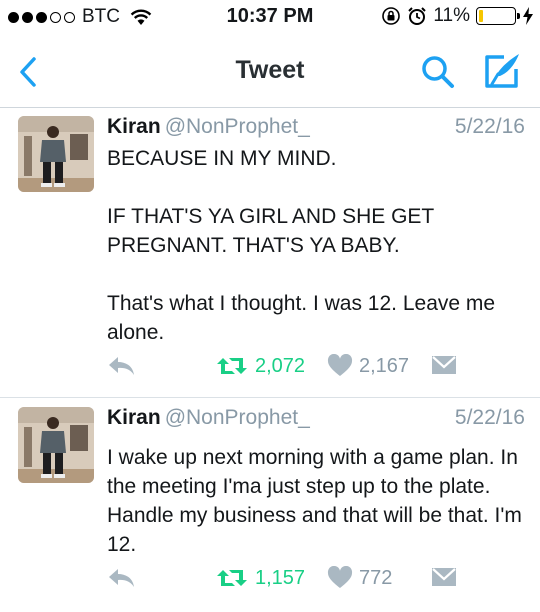  I want to click on rotation-lock-icon, so click(391, 16).